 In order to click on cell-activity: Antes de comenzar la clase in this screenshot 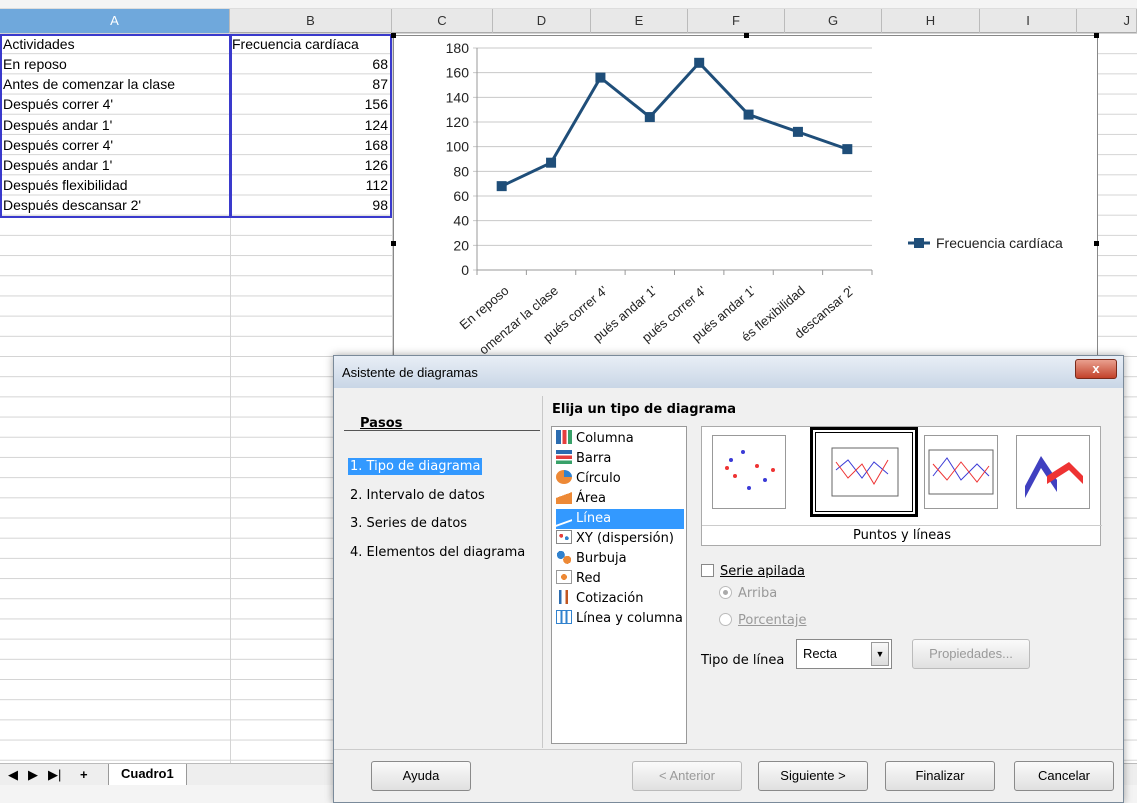, I will do `click(116, 84)`.